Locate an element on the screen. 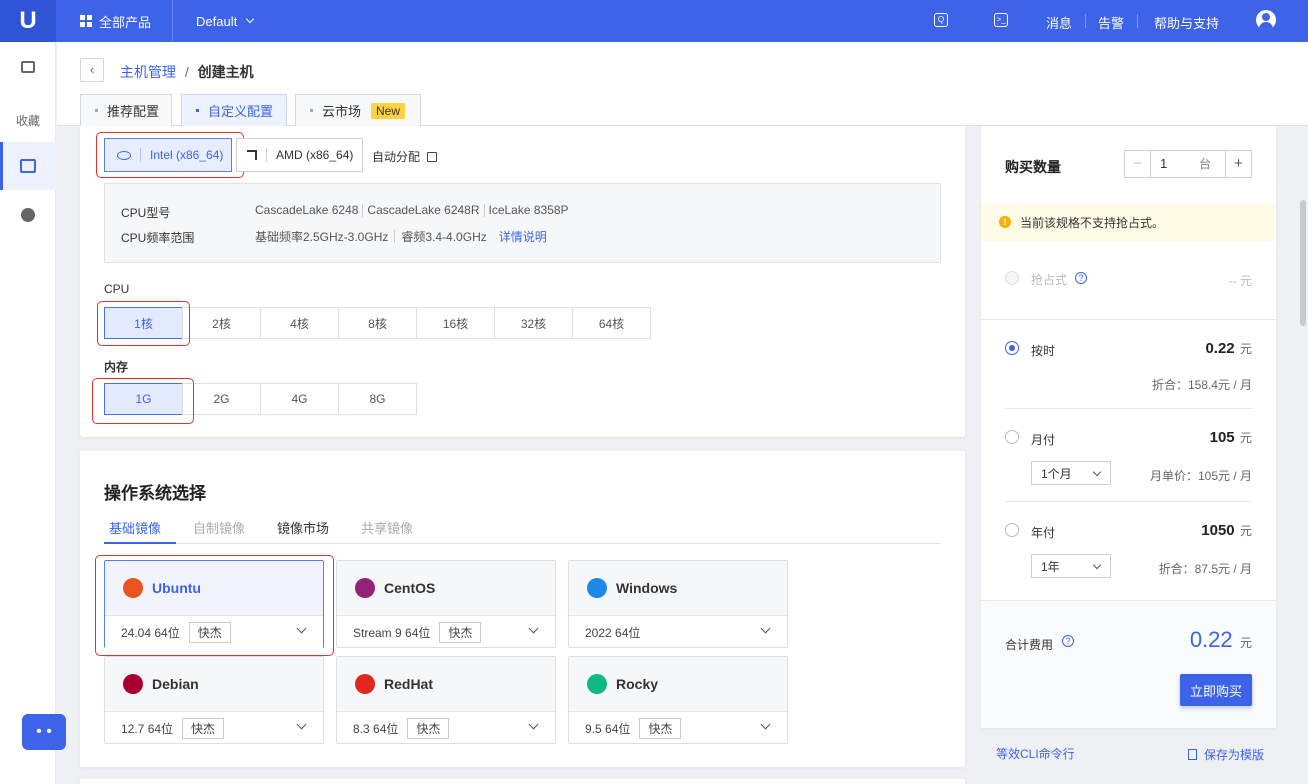 The image size is (1308, 784). cpu-option: 64核 is located at coordinates (611, 323).